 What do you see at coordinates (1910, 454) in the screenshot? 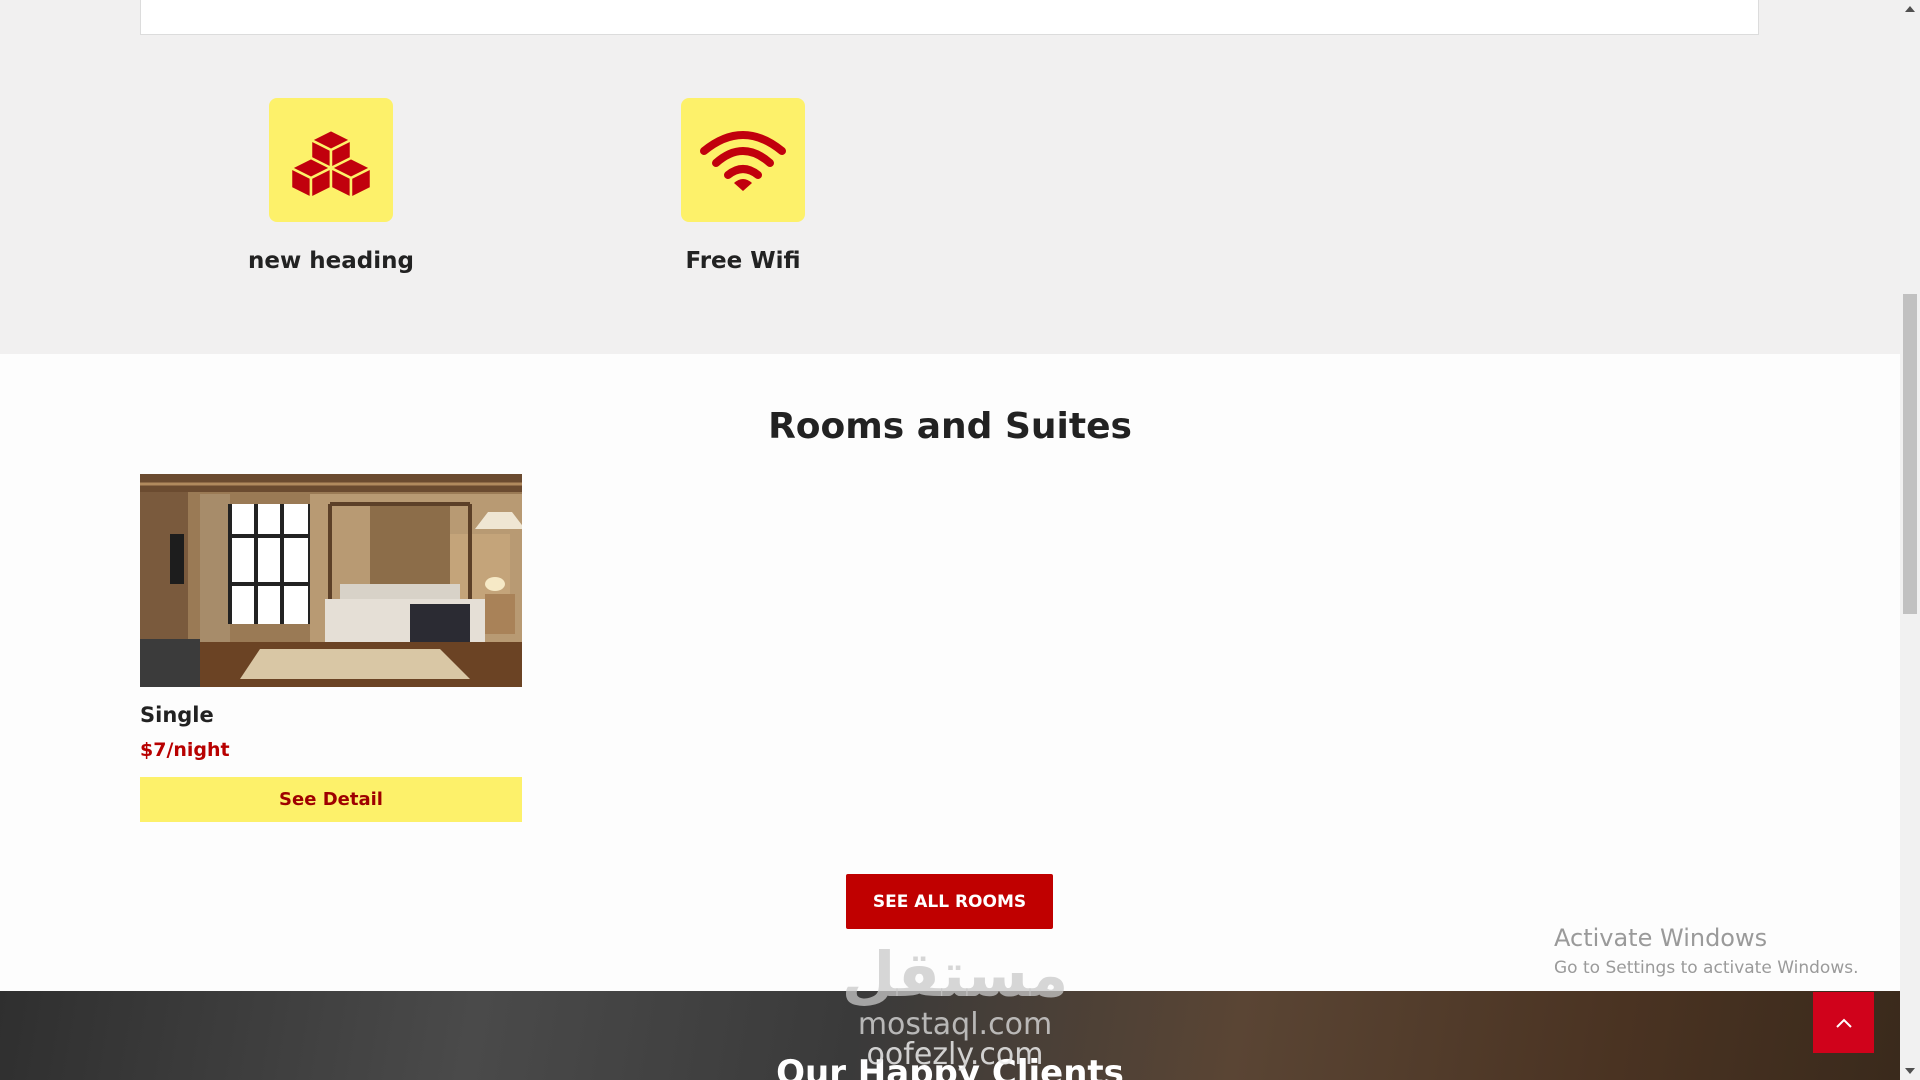
I see `scroll-thumb` at bounding box center [1910, 454].